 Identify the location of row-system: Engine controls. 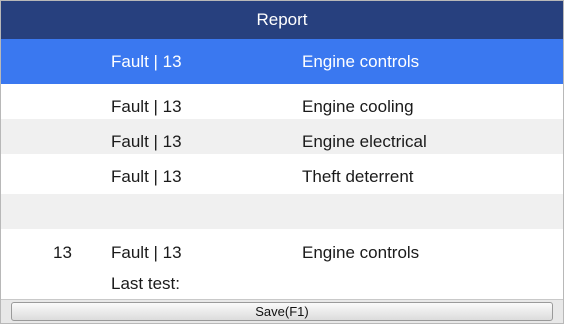
(361, 61).